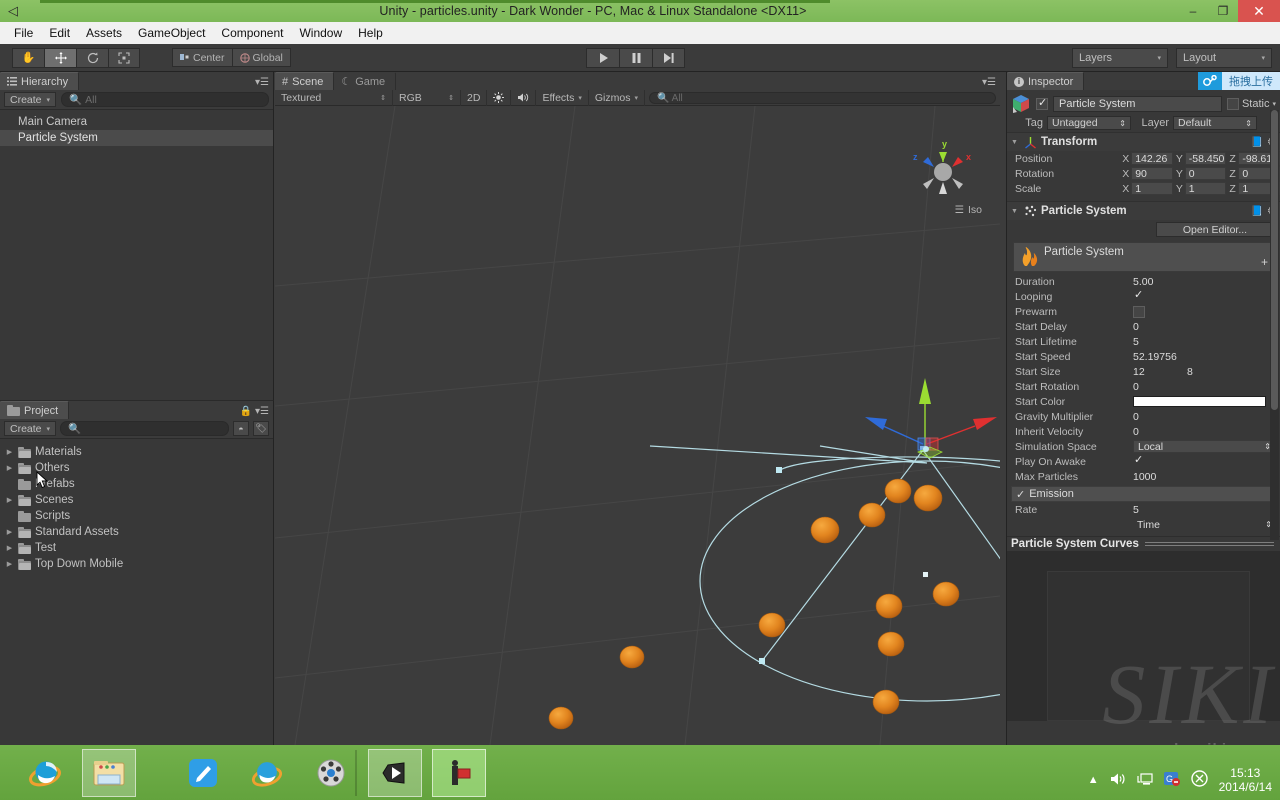 This screenshot has width=1280, height=800. I want to click on static-toggle: Static ▾, so click(1251, 103).